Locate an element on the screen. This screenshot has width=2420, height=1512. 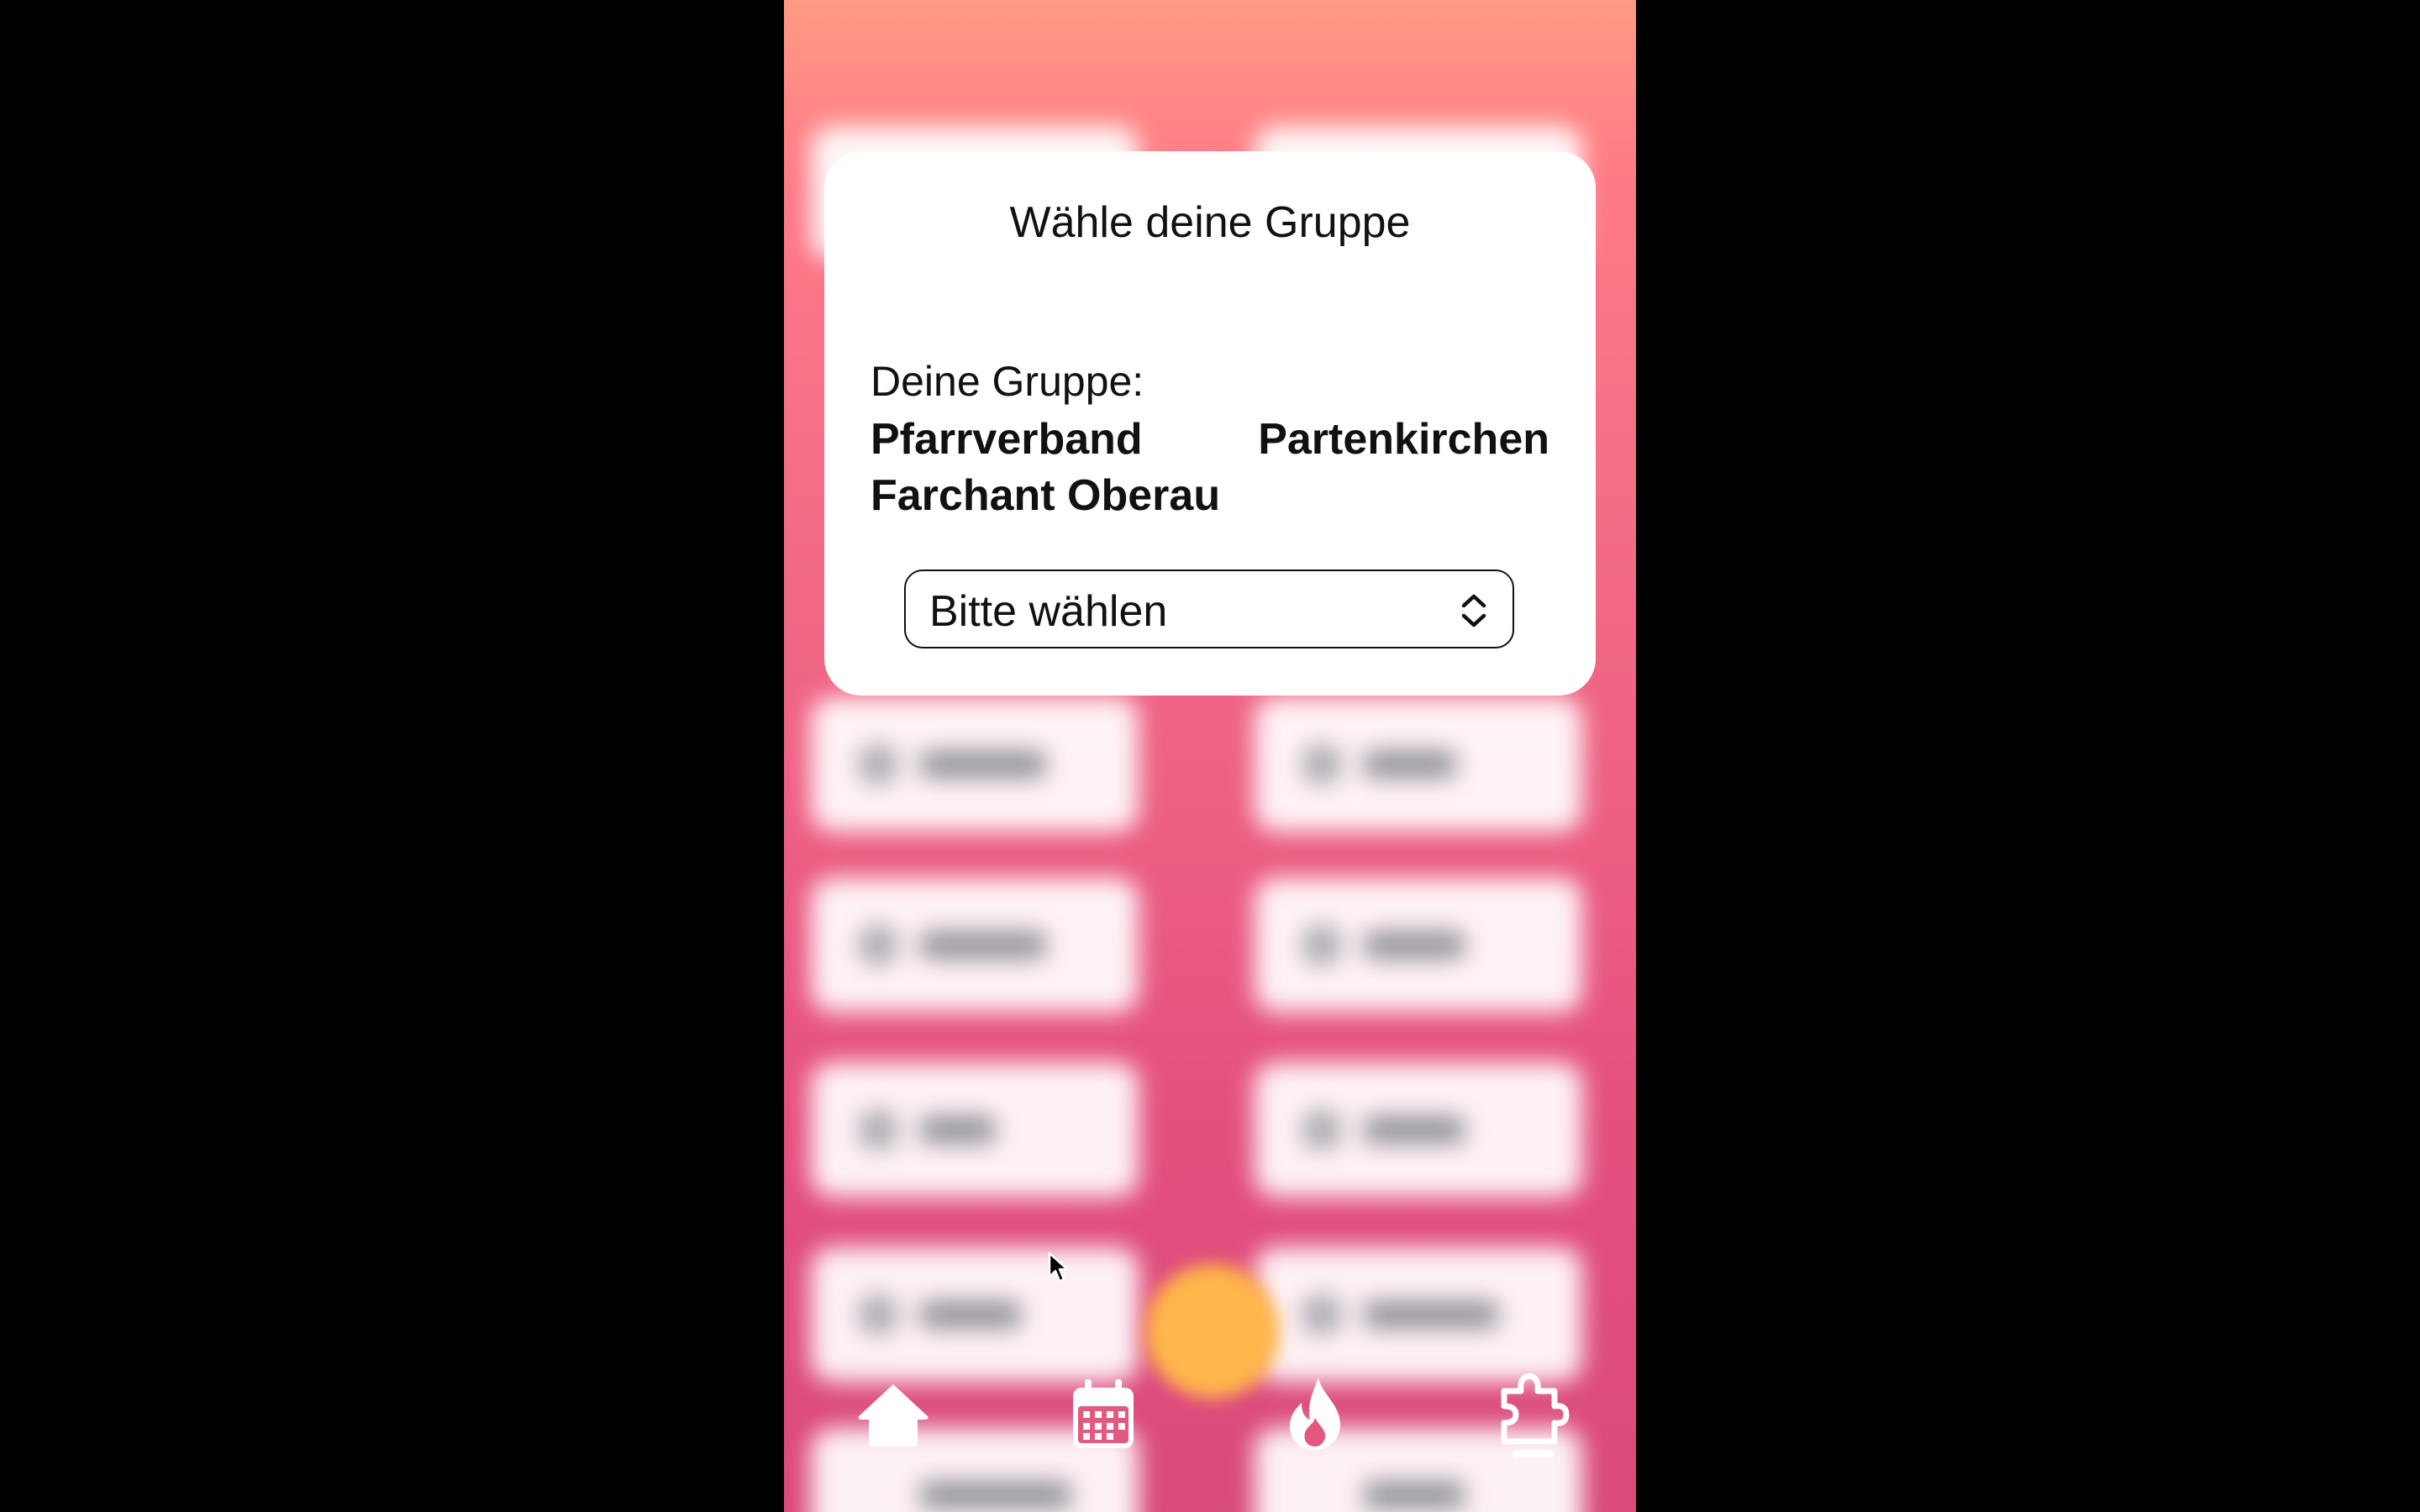
nav-flame is located at coordinates (1323, 1418).